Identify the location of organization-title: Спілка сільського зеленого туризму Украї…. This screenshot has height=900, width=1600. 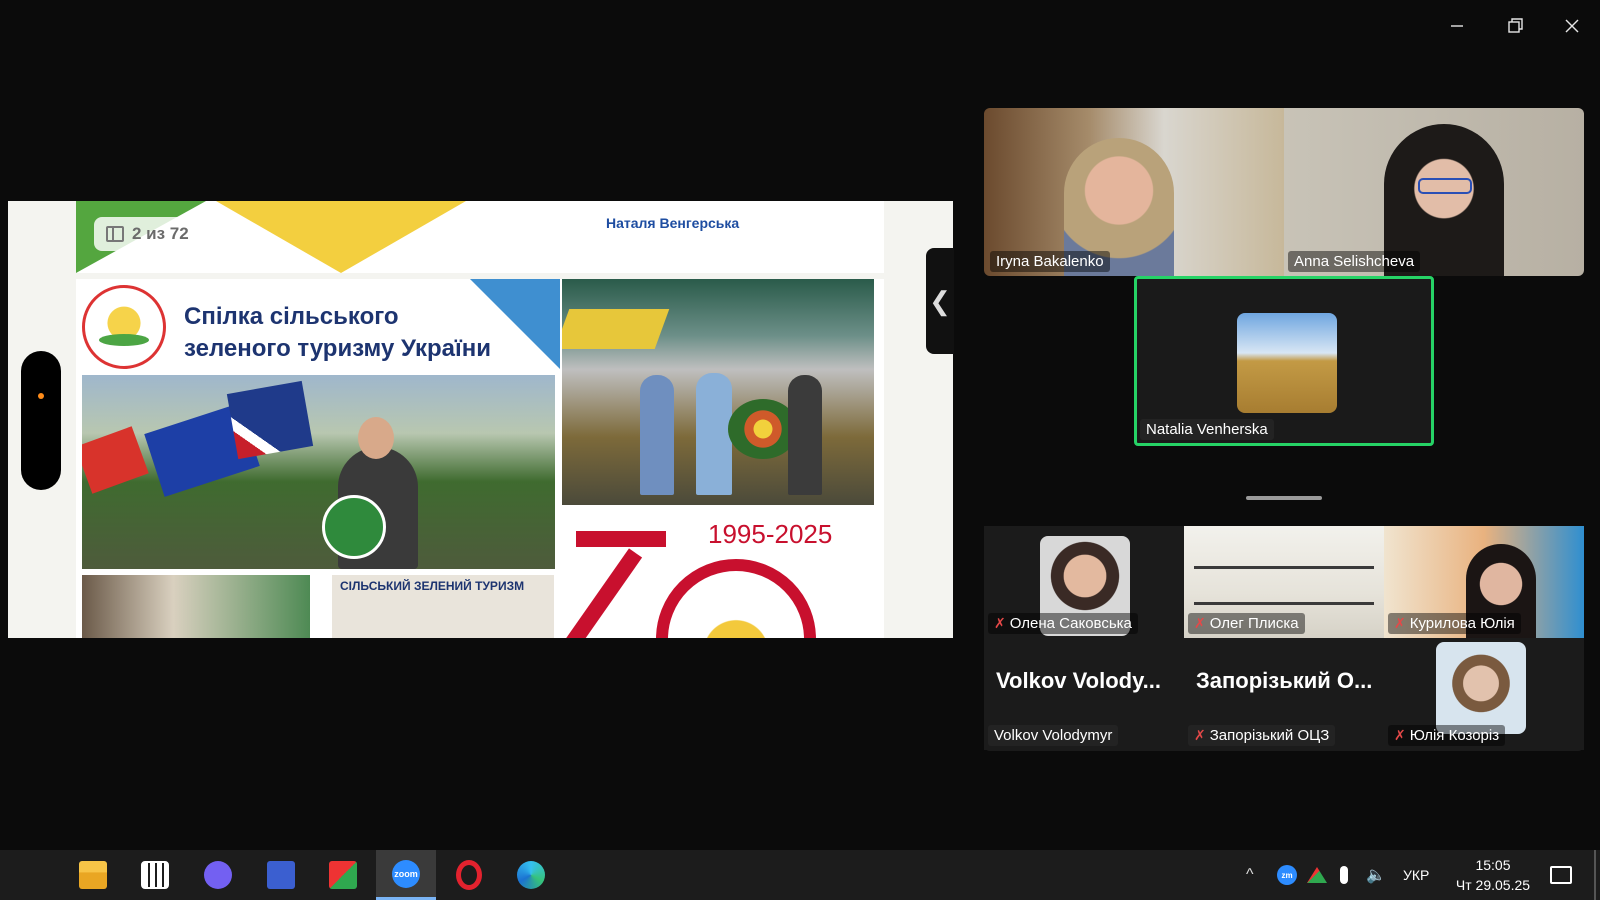
(364, 333).